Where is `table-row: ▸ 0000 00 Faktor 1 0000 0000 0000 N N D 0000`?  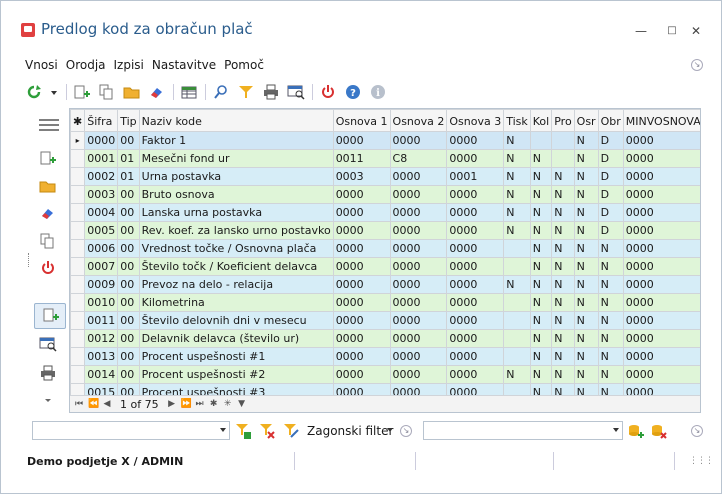
table-row: ▸ 0000 00 Faktor 1 0000 0000 0000 N N D 0000 is located at coordinates (385, 140).